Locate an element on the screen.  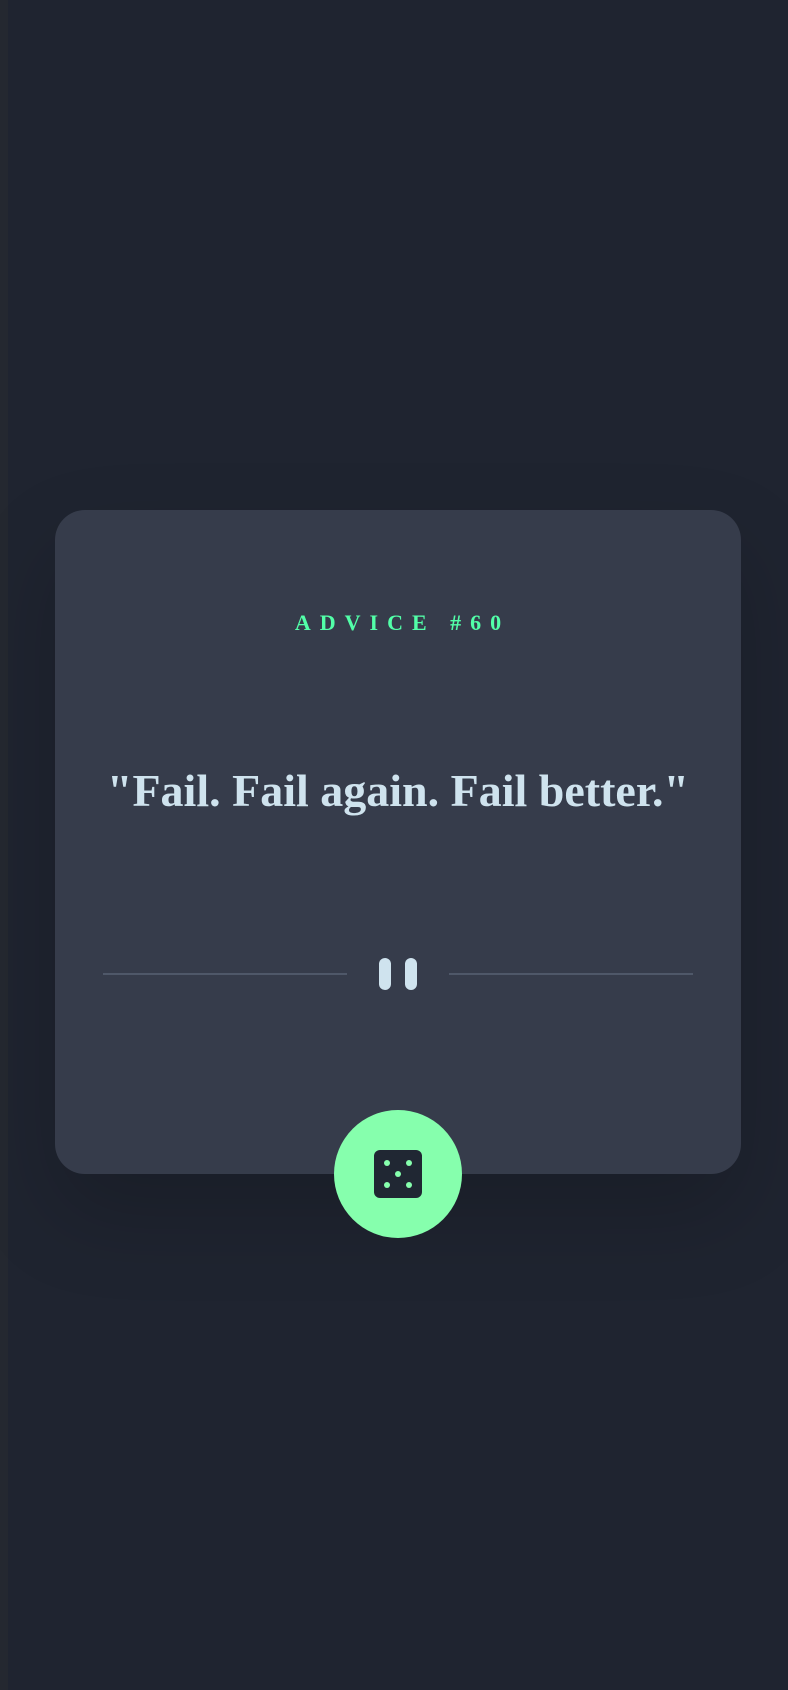
divider-line-right is located at coordinates (571, 974).